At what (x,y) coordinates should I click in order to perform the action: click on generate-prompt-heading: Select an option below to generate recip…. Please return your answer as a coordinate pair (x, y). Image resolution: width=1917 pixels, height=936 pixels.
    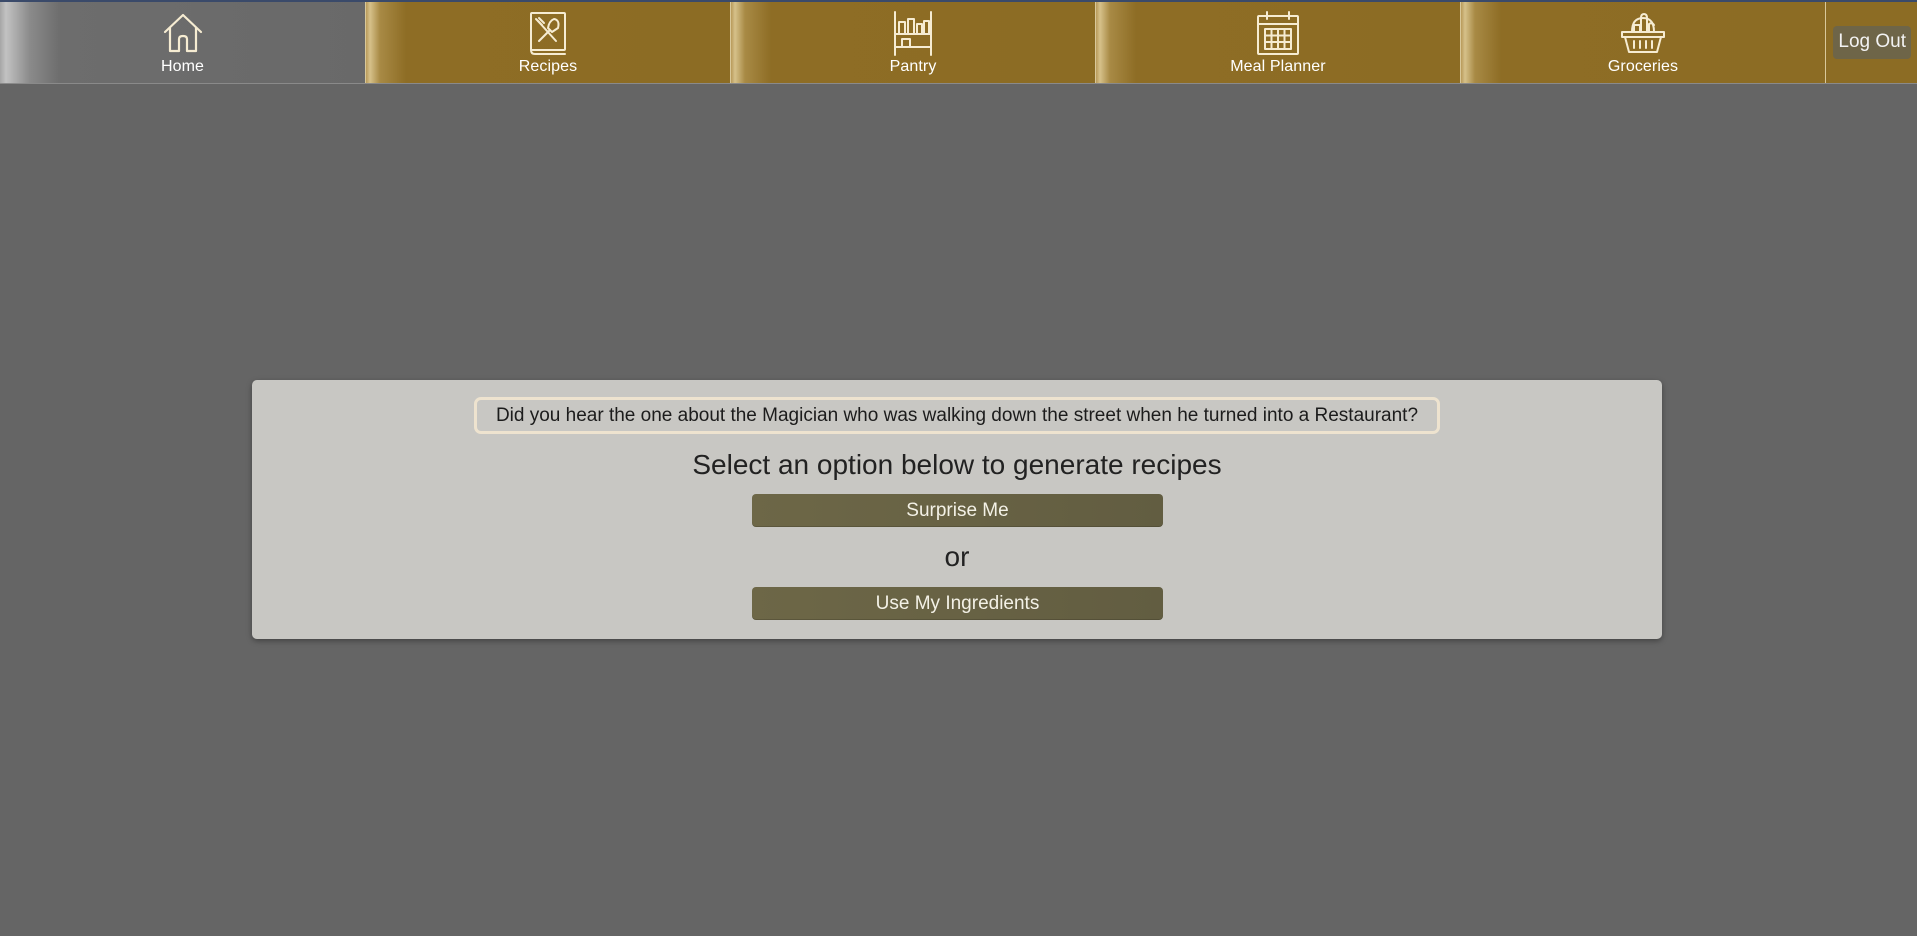
    Looking at the image, I should click on (957, 464).